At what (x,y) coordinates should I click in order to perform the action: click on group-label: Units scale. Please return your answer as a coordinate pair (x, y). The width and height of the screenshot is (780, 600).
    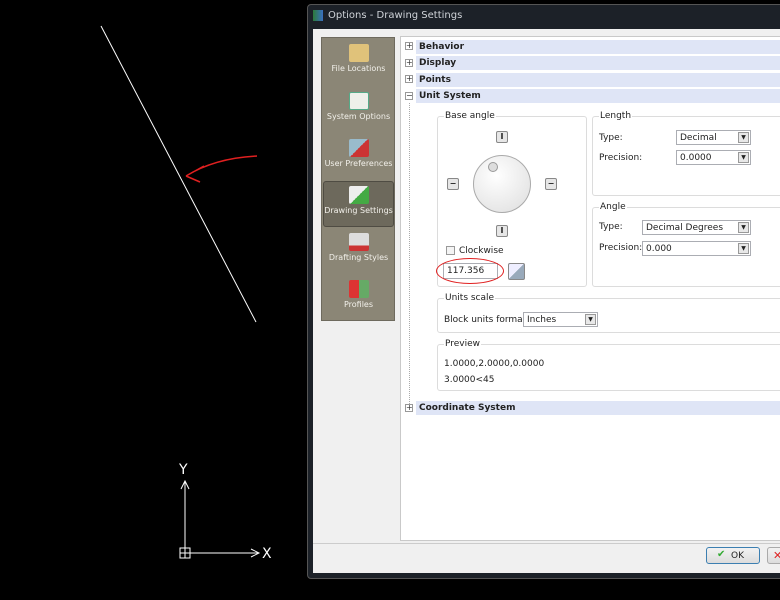
    Looking at the image, I should click on (470, 298).